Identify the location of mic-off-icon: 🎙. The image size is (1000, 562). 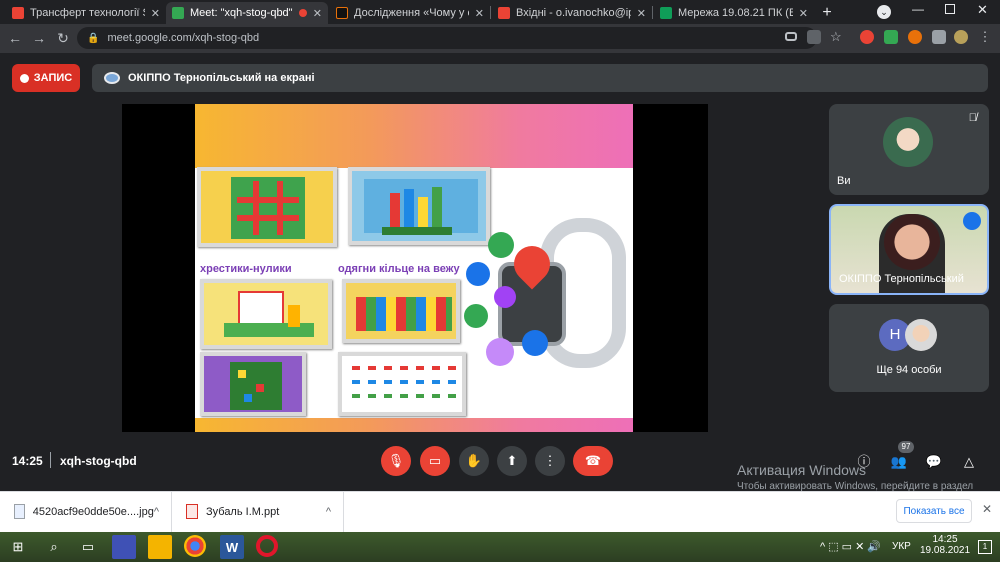
(396, 460).